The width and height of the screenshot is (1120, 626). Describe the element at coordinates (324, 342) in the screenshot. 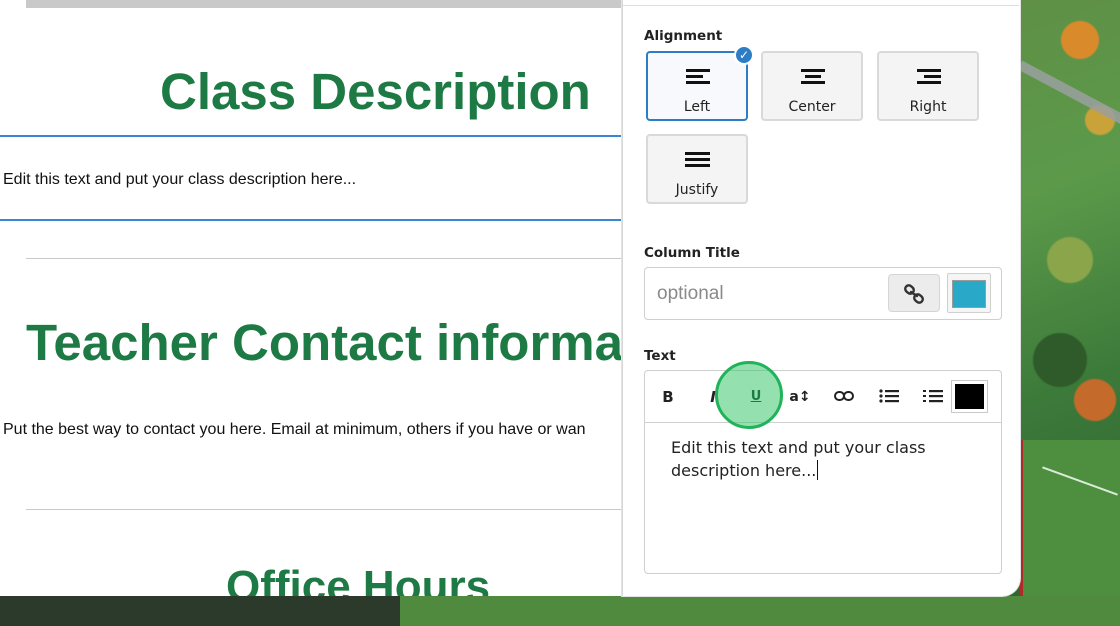

I see `section-title-teacher-contact: Teacher Contact informa` at that location.